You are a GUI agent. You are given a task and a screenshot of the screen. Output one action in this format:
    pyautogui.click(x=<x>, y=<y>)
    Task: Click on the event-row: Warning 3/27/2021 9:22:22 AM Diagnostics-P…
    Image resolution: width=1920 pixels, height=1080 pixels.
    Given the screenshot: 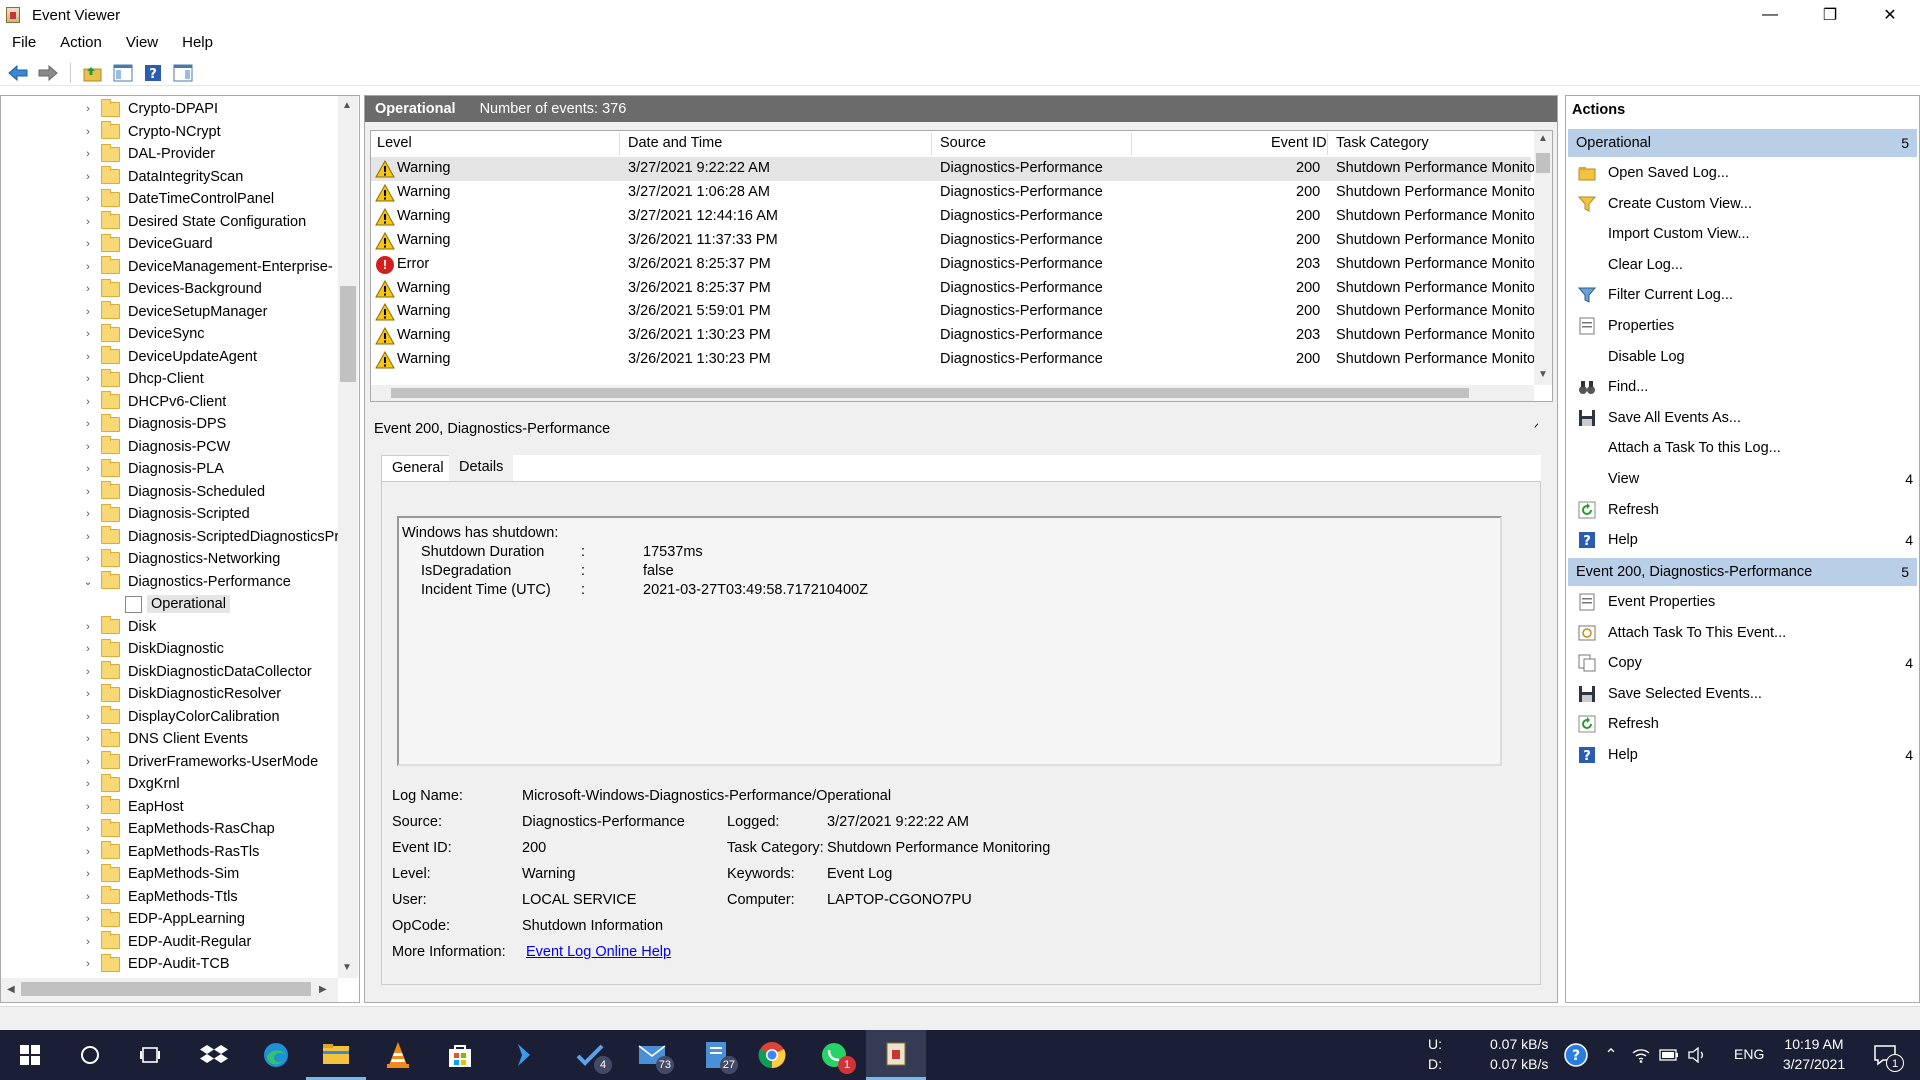 What is the action you would take?
    pyautogui.click(x=953, y=169)
    